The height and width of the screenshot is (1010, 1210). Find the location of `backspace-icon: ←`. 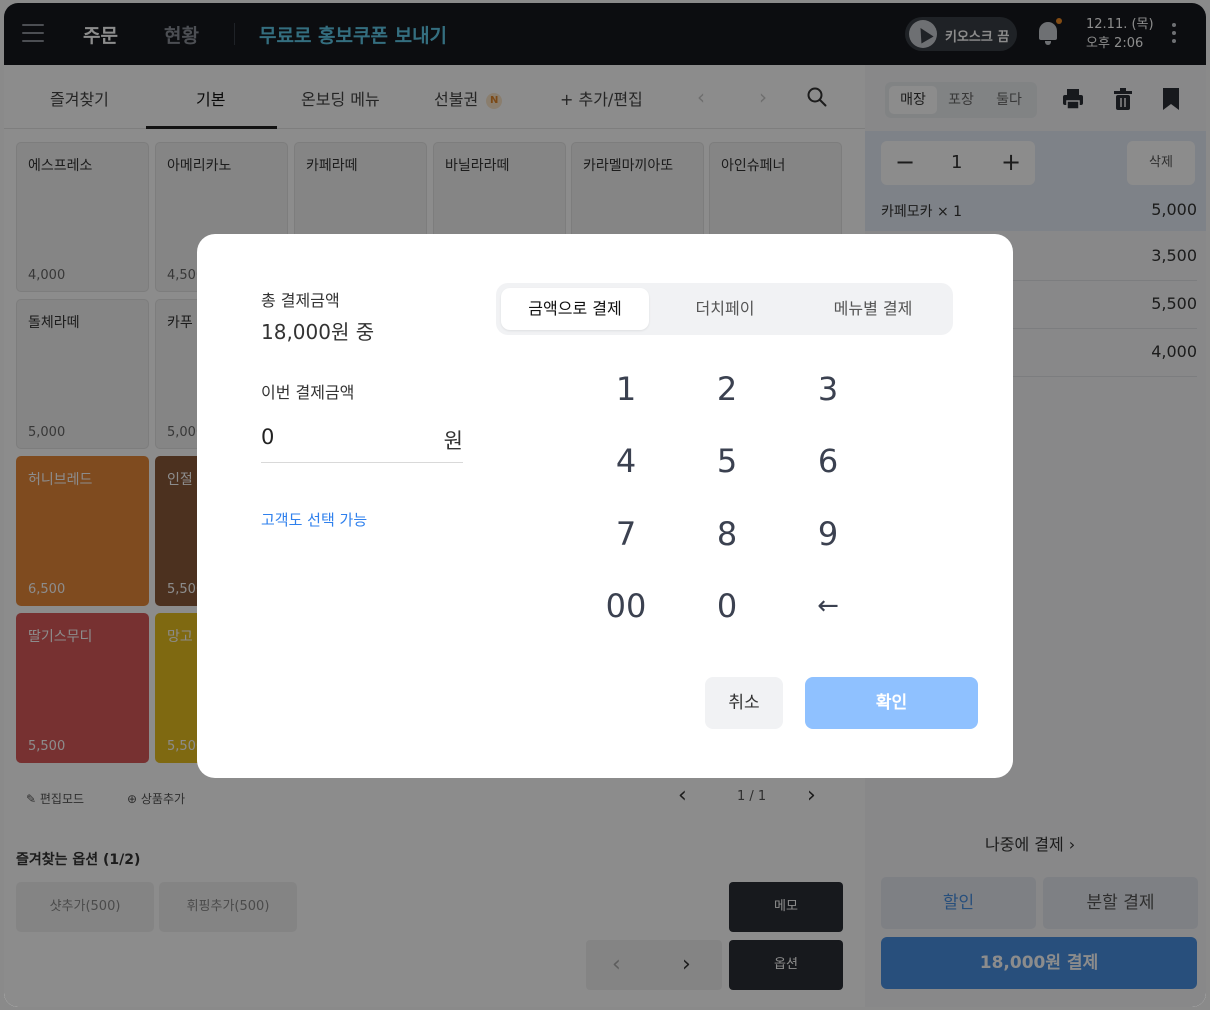

backspace-icon: ← is located at coordinates (828, 606).